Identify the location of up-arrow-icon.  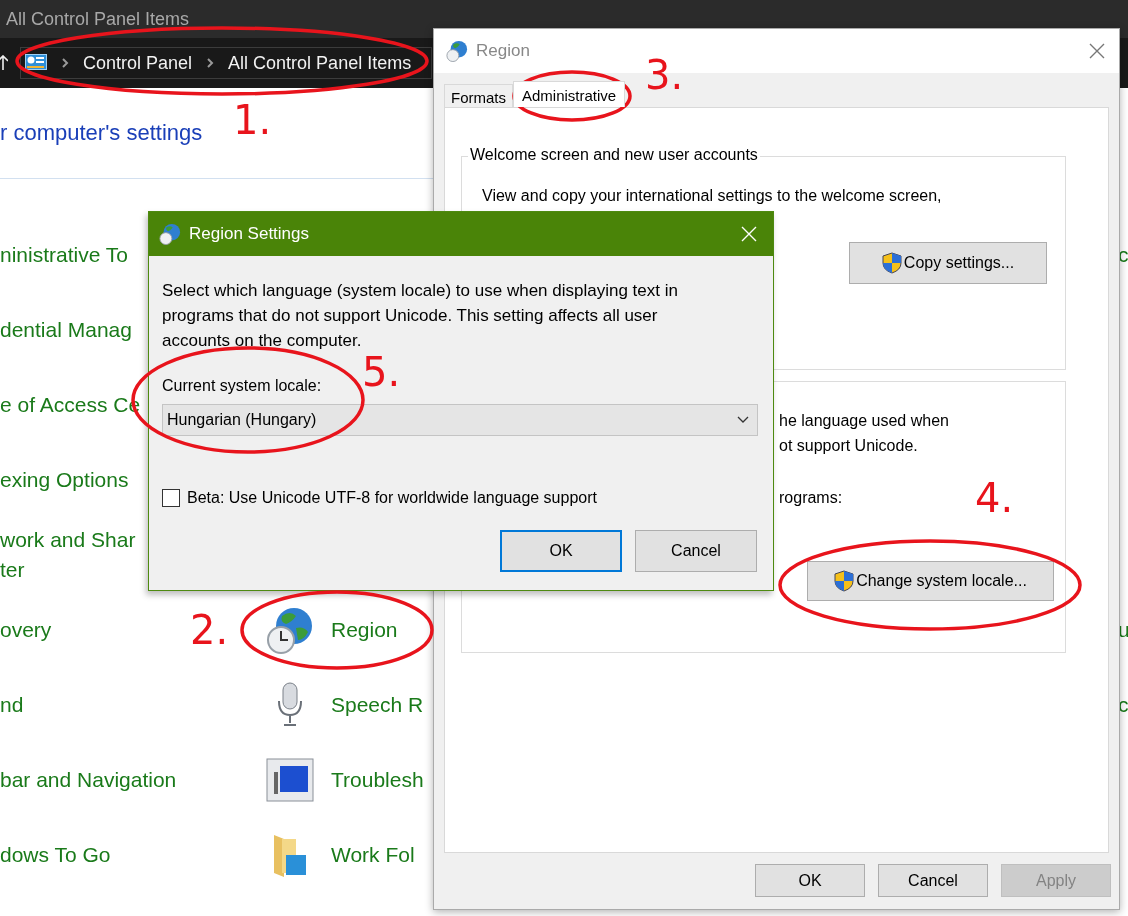
(4, 63).